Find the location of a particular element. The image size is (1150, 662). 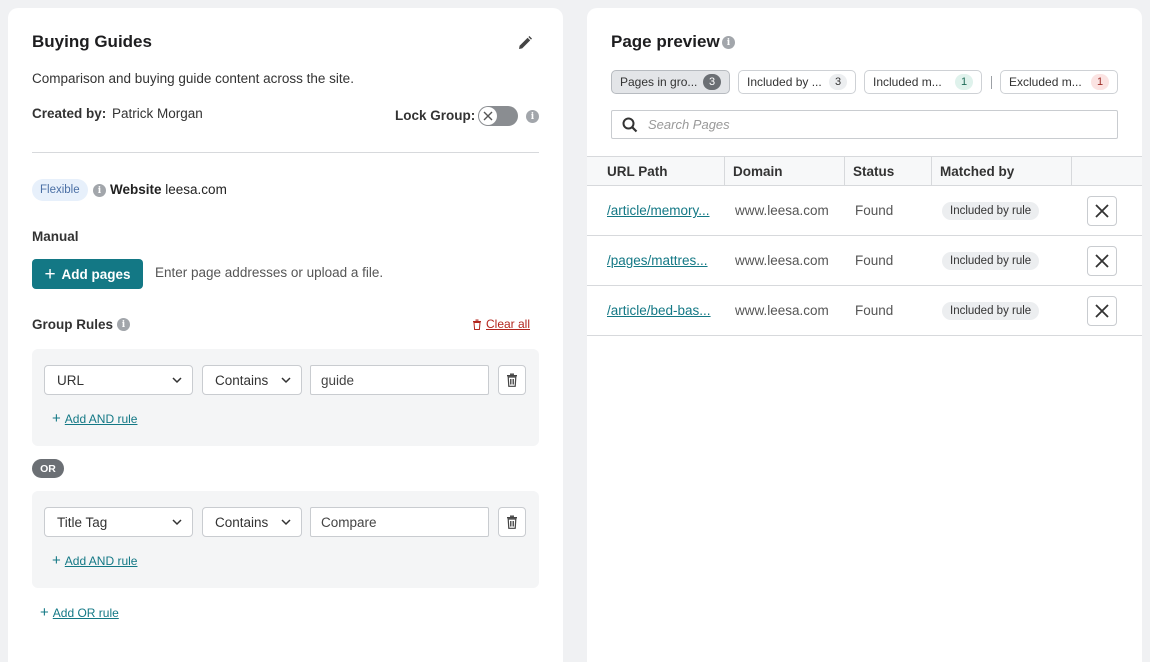

or-separator: OR is located at coordinates (48, 468).